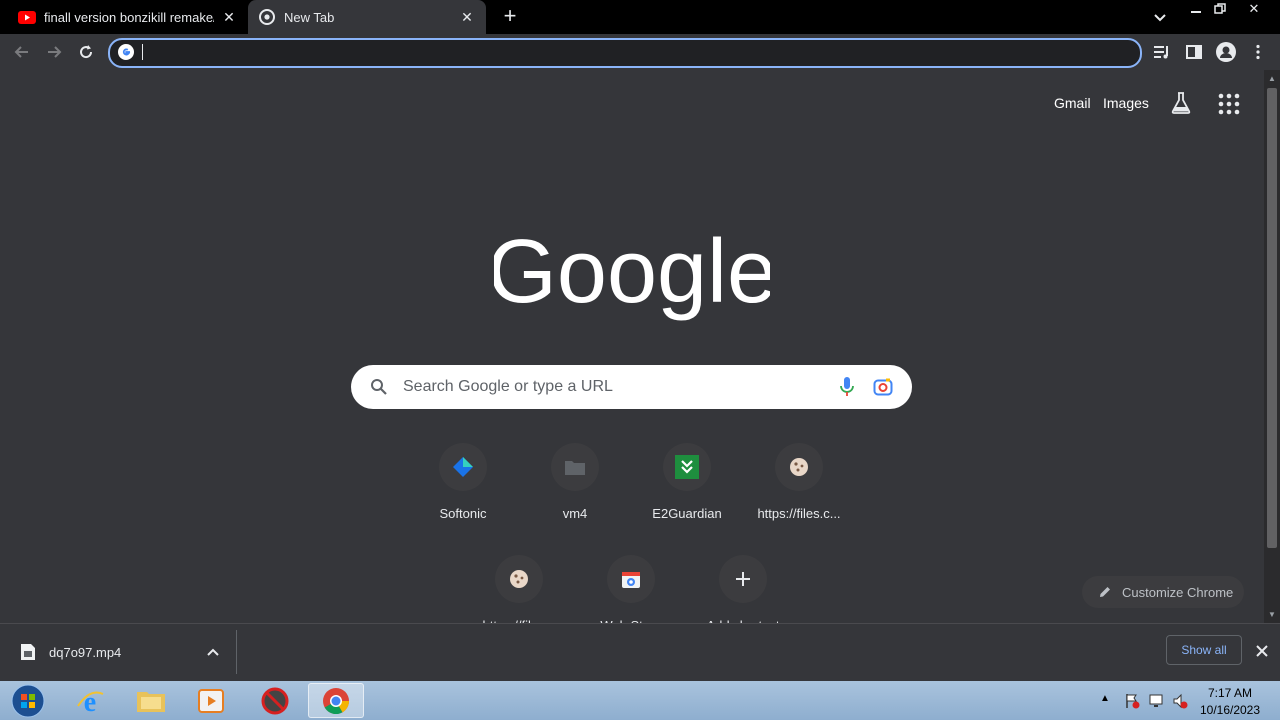 This screenshot has width=1280, height=720. What do you see at coordinates (847, 387) in the screenshot?
I see `voice-search-icon` at bounding box center [847, 387].